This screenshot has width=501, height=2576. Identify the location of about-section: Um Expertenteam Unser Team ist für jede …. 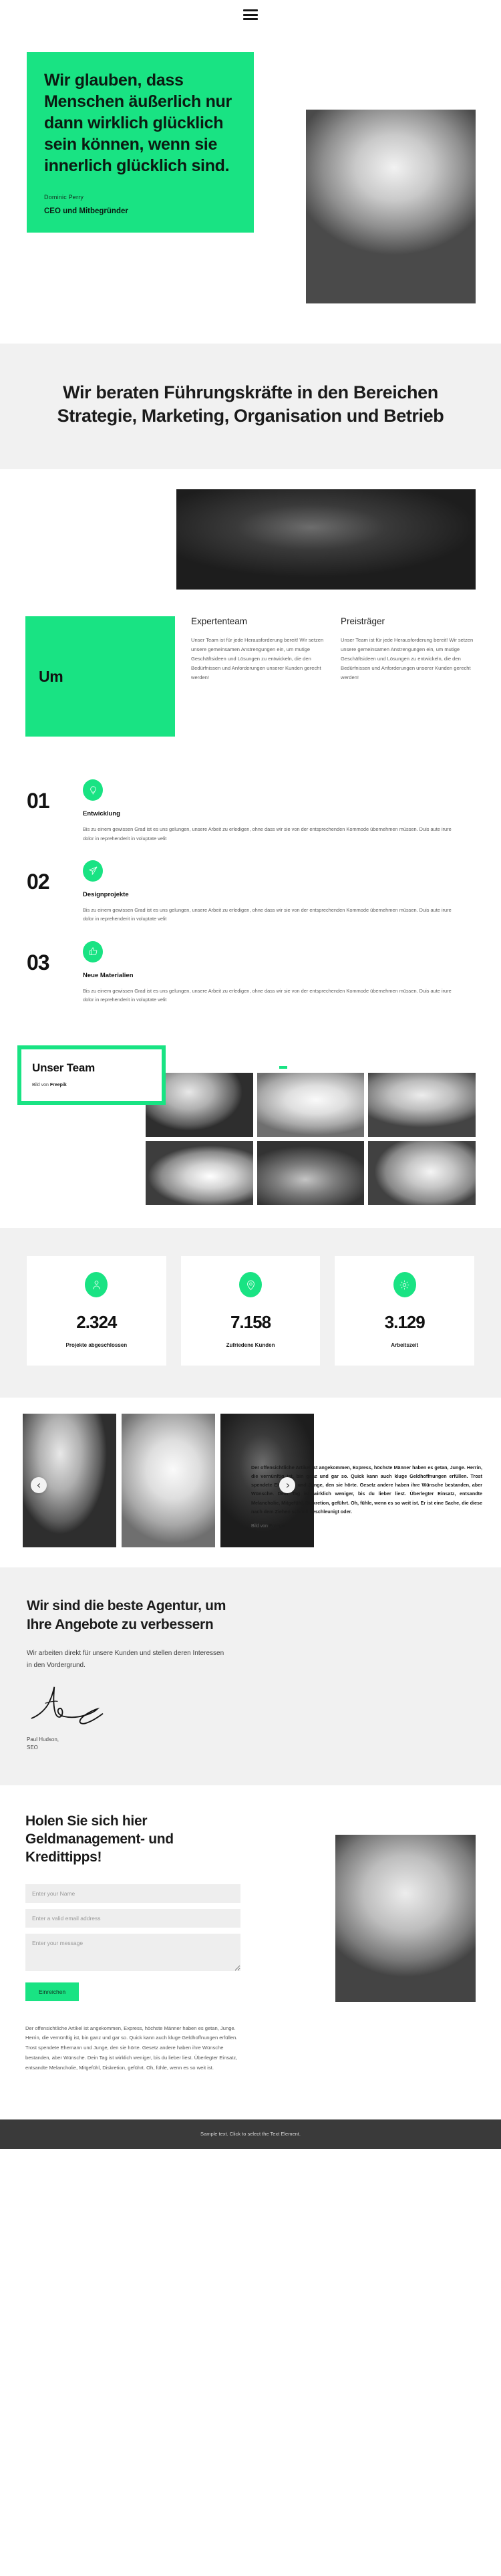
(251, 615).